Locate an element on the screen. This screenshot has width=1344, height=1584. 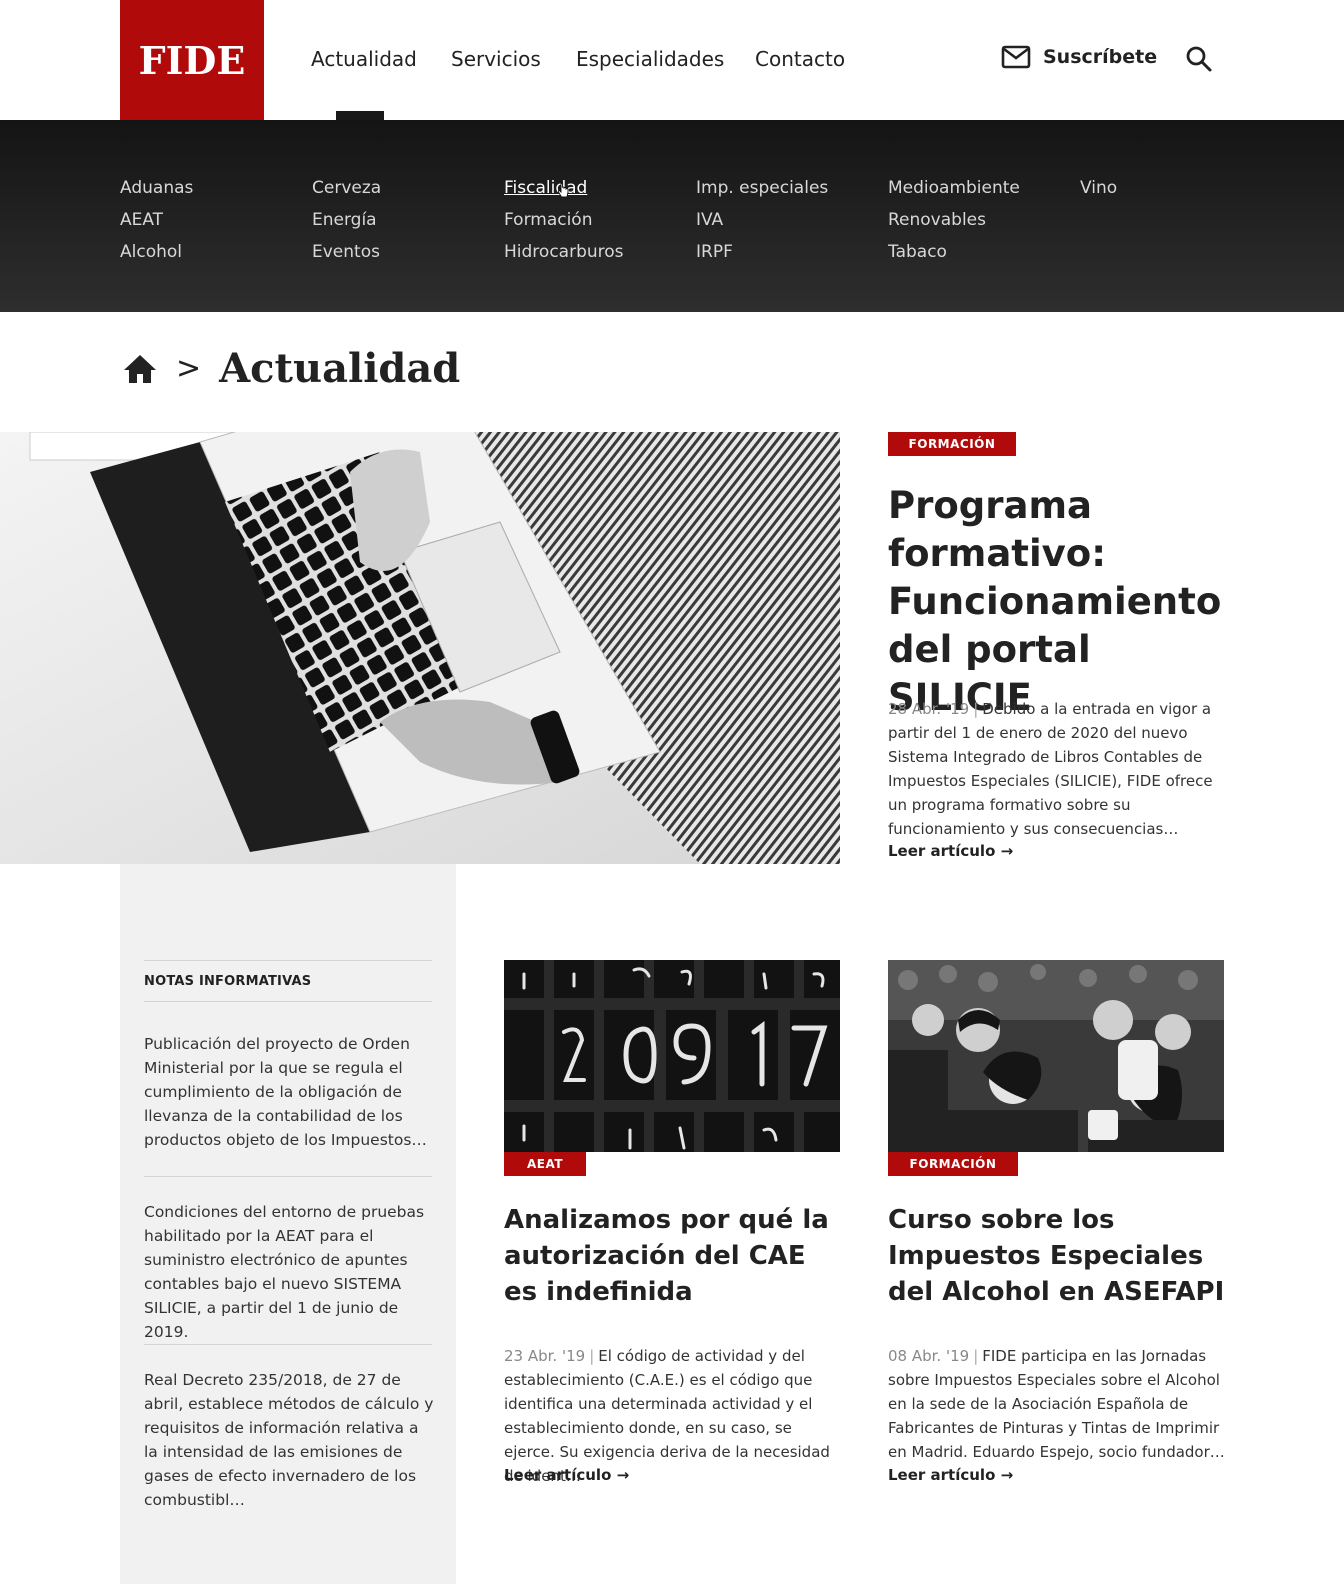
mega-item-cerveza: Cerveza is located at coordinates (346, 188).